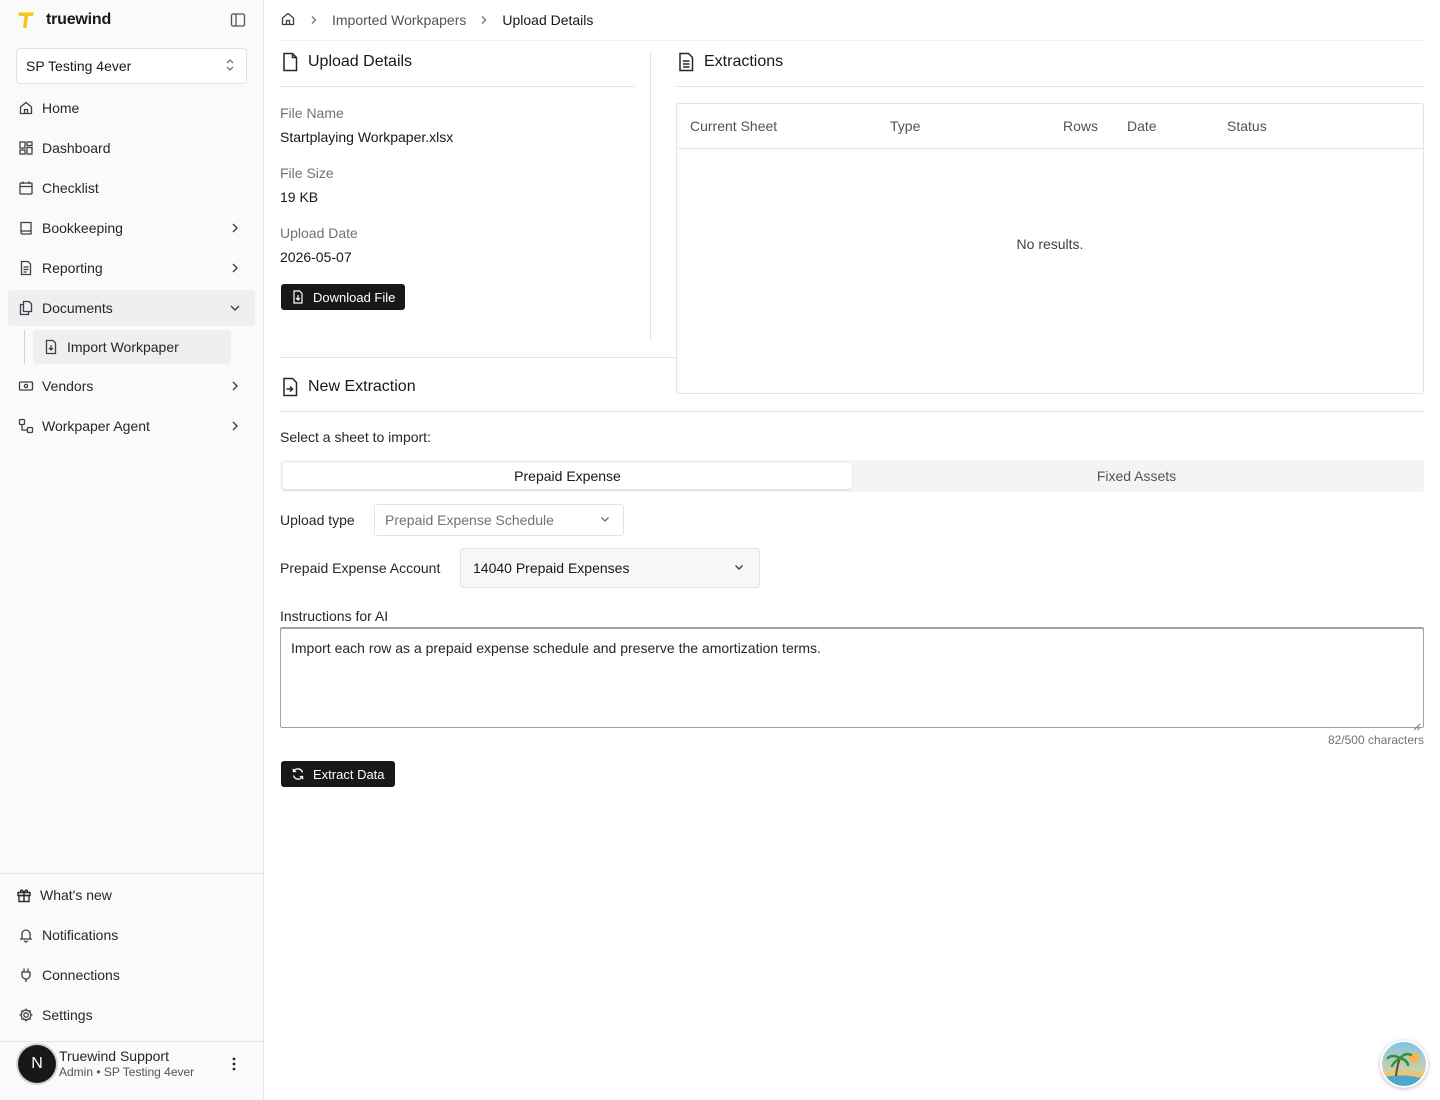  What do you see at coordinates (37, 1064) in the screenshot?
I see `avatar: N` at bounding box center [37, 1064].